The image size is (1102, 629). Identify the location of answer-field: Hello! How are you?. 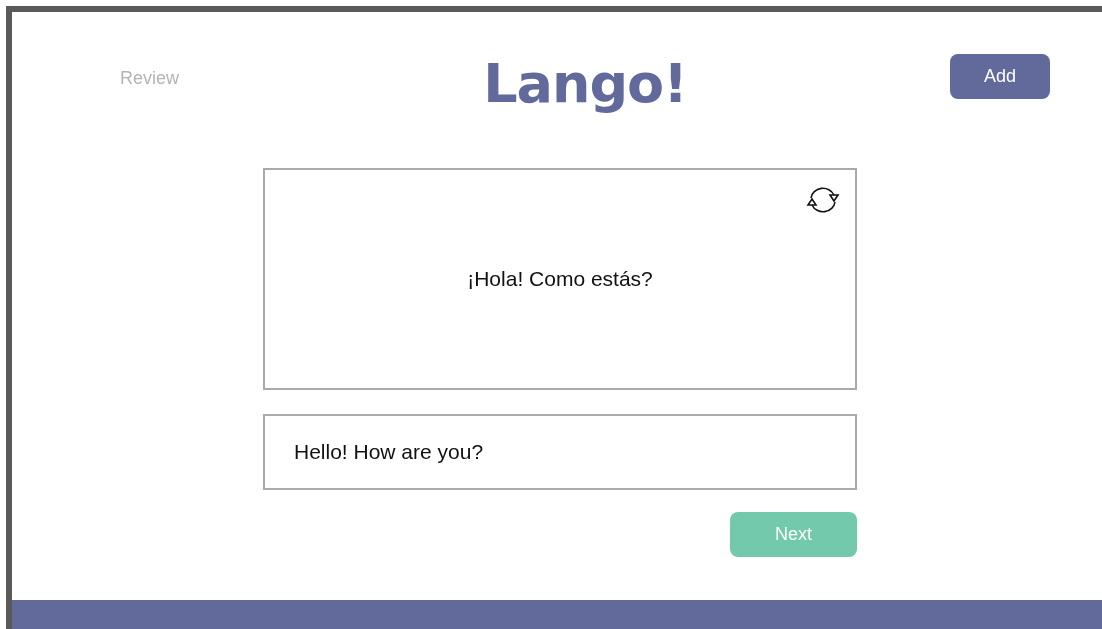
(560, 452).